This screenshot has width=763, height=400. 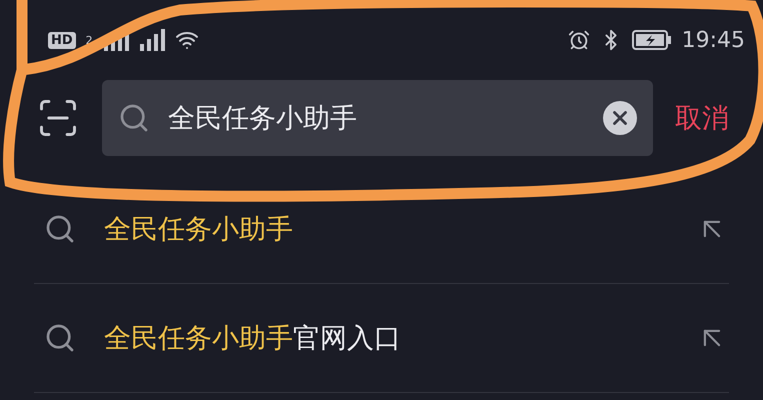 What do you see at coordinates (652, 40) in the screenshot?
I see `battery-icon` at bounding box center [652, 40].